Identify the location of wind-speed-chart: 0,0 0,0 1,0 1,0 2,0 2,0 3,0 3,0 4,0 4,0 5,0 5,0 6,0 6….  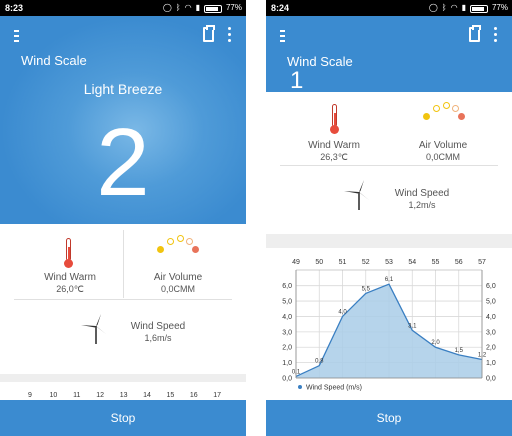
(389, 325).